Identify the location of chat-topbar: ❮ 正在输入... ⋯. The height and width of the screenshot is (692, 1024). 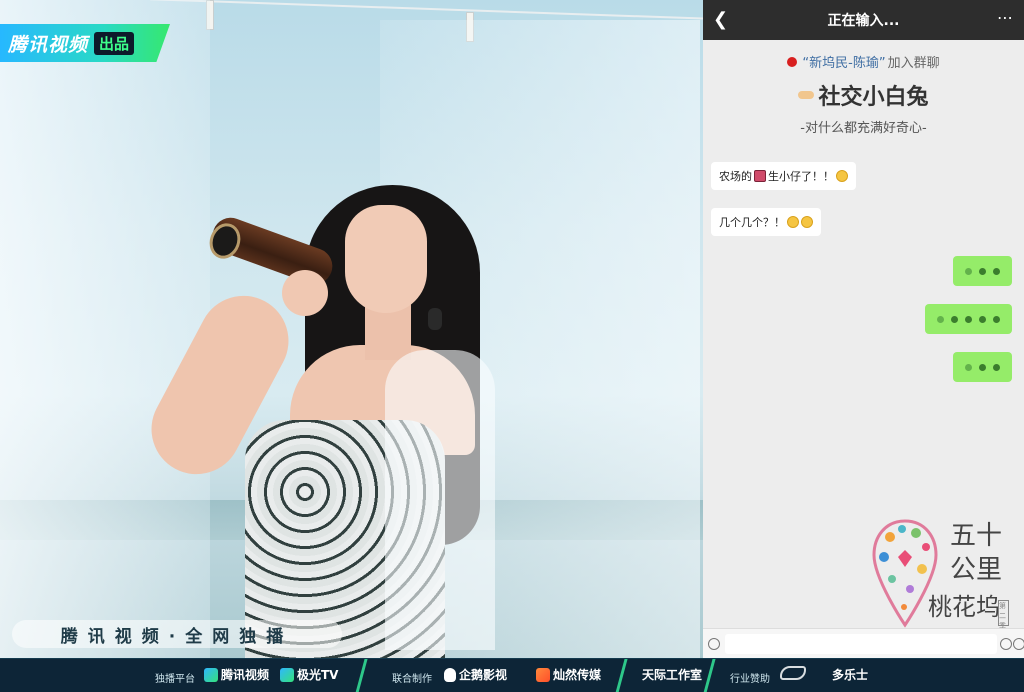
(863, 20).